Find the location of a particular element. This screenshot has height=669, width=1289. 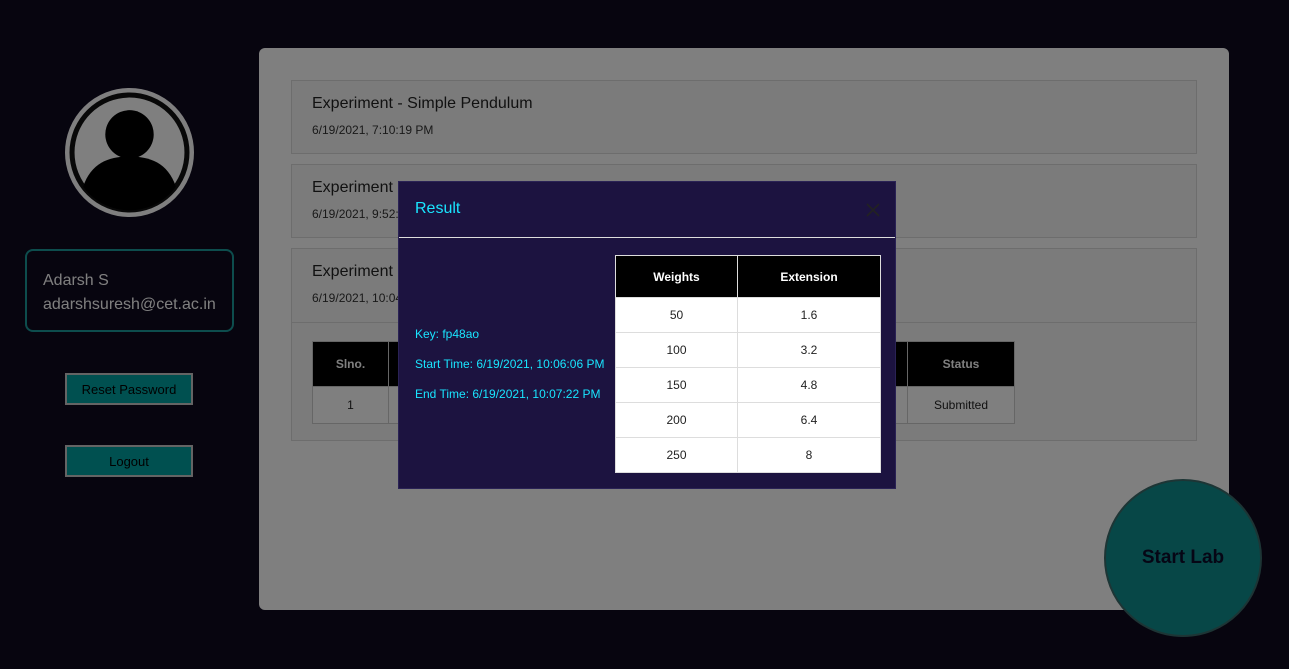

cell-weight: 100 is located at coordinates (676, 350).